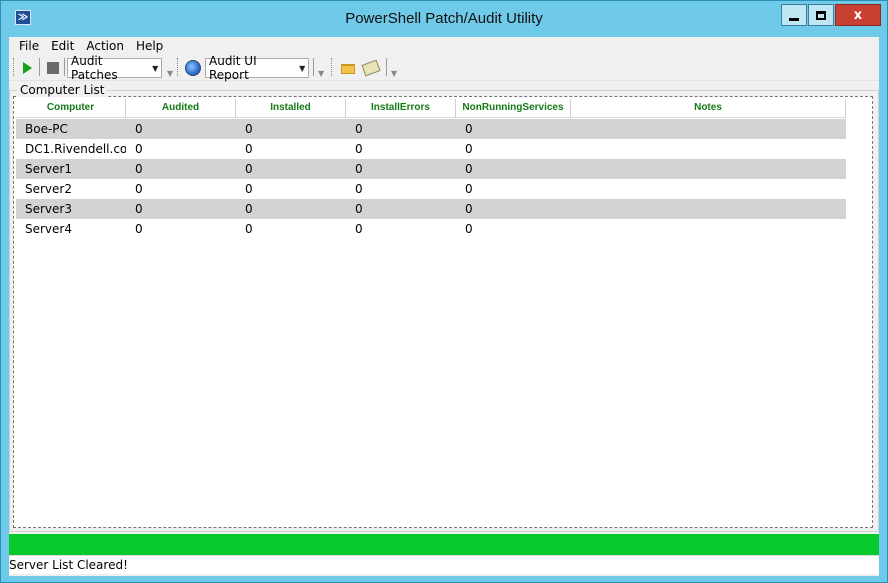 The image size is (888, 583). I want to click on globe-refresh-icon, so click(193, 68).